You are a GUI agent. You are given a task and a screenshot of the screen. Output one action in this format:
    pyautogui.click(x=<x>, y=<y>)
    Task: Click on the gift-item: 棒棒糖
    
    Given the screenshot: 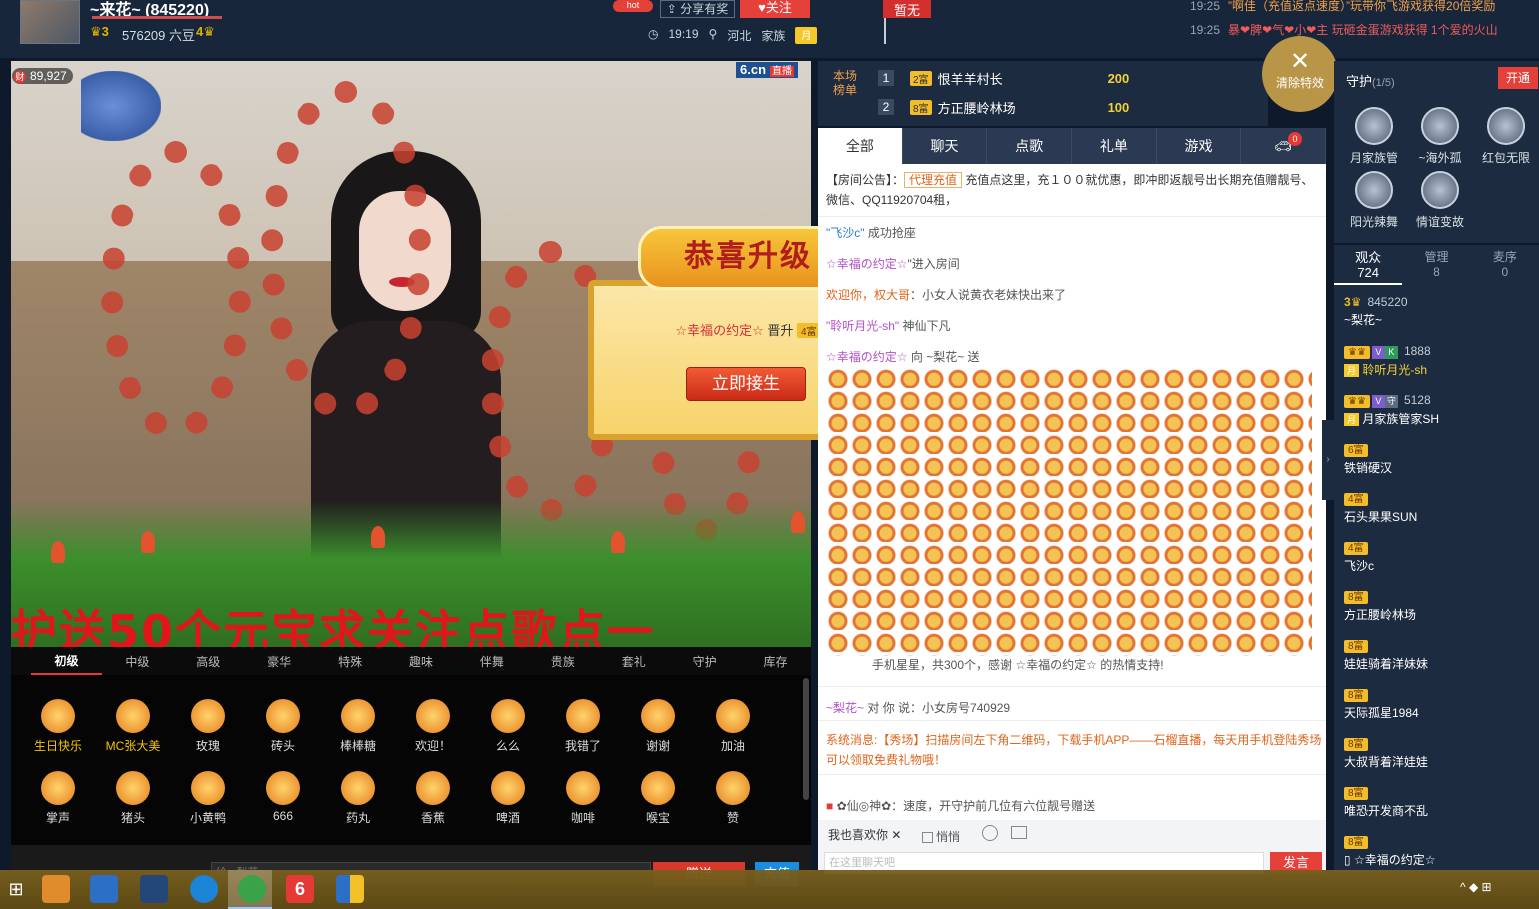 What is the action you would take?
    pyautogui.click(x=358, y=726)
    